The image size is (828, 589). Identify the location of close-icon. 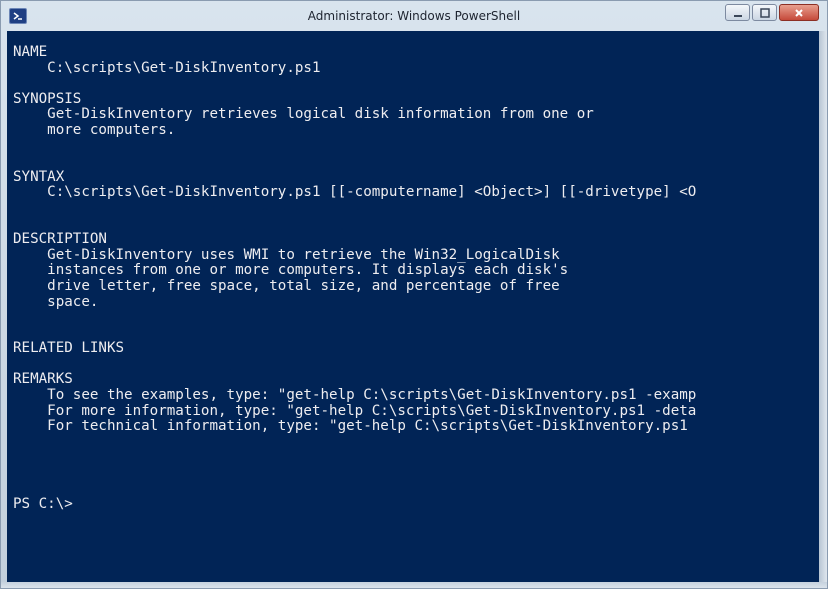
(799, 12).